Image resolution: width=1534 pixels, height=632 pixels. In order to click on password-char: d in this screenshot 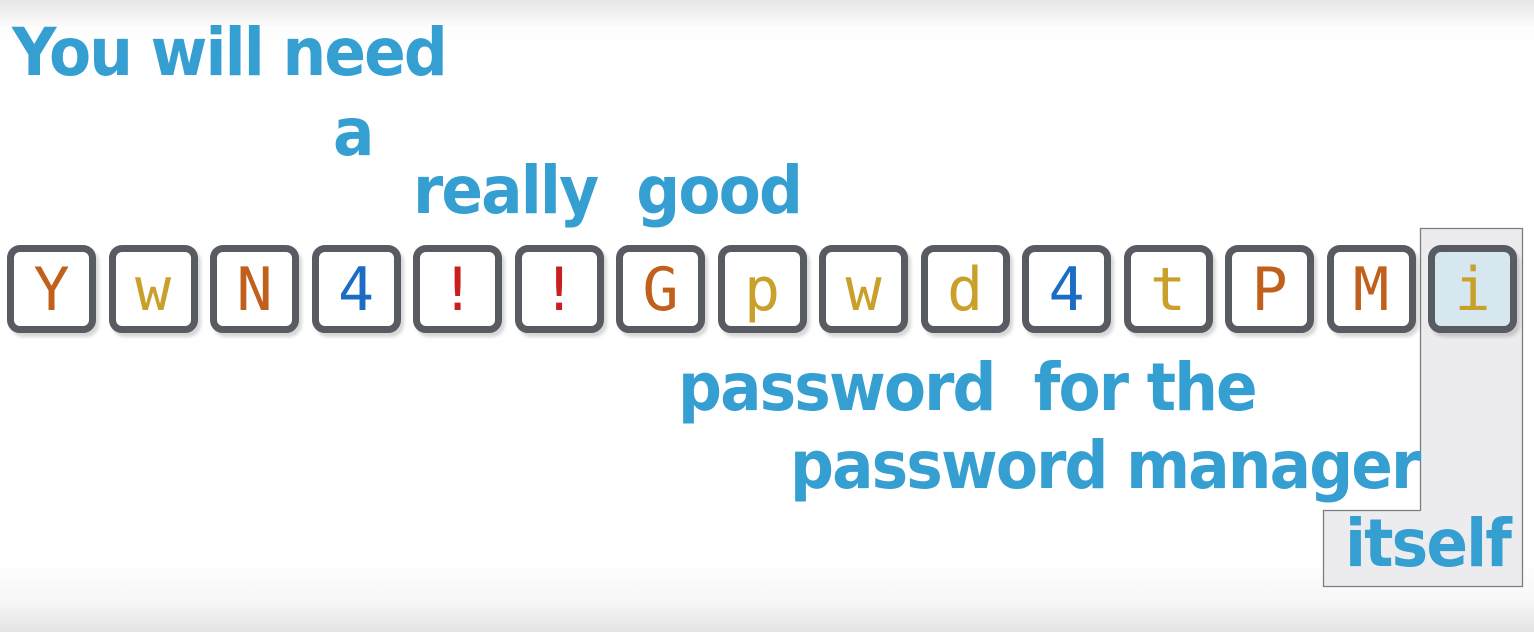, I will do `click(965, 290)`.